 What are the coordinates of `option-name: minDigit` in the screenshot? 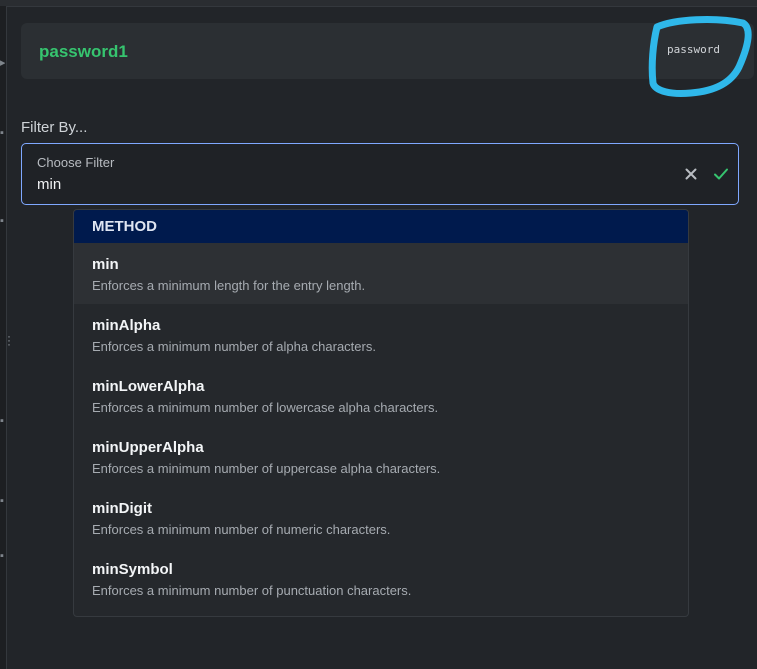 It's located at (122, 508).